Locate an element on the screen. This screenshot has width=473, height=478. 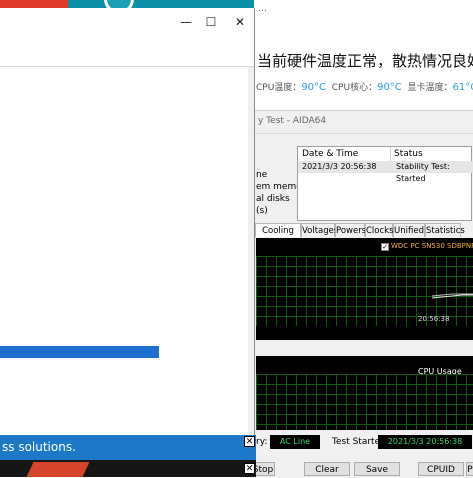
cpu-temp-label: CPU温度： is located at coordinates (279, 88).